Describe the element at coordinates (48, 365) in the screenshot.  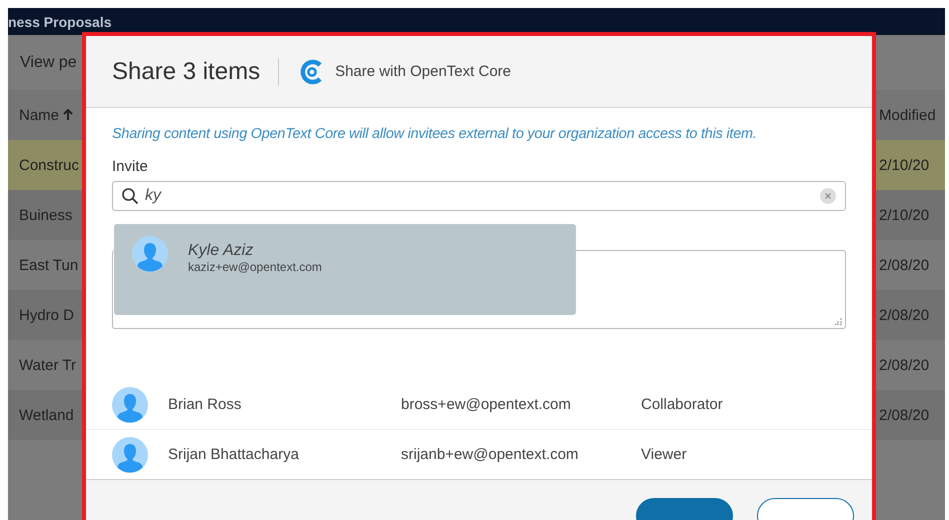
I see `file-name: Water Tr` at that location.